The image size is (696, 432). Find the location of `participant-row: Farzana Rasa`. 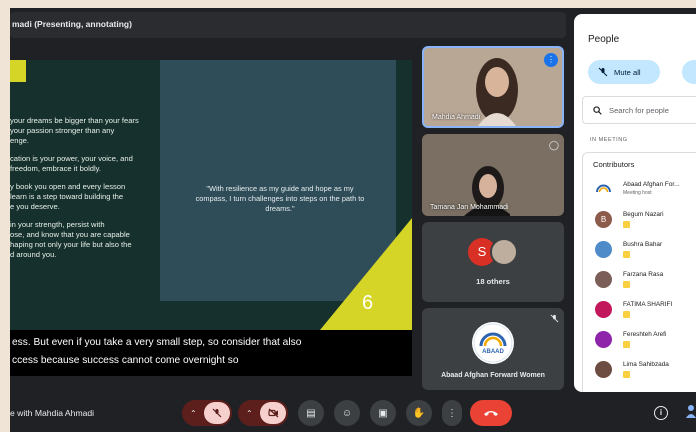

participant-row: Farzana Rasa is located at coordinates (639, 280).